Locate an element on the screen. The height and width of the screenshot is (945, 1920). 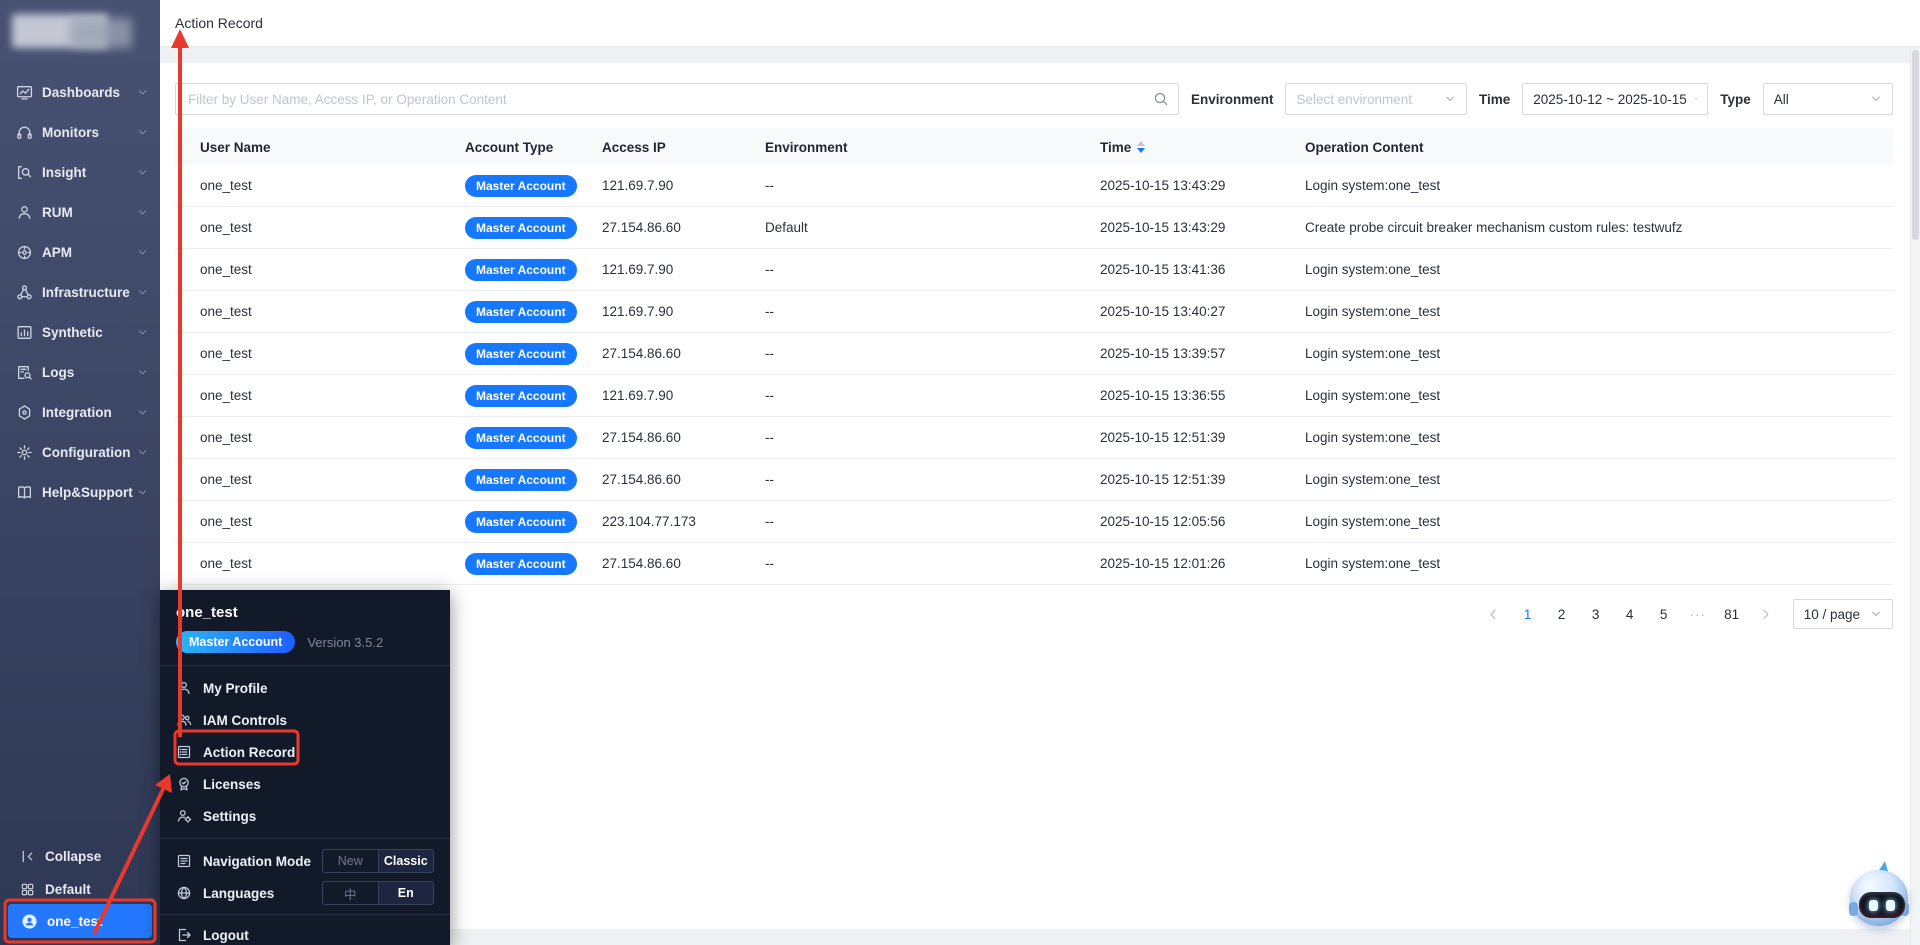
pagination-page-81: 81 is located at coordinates (1732, 614).